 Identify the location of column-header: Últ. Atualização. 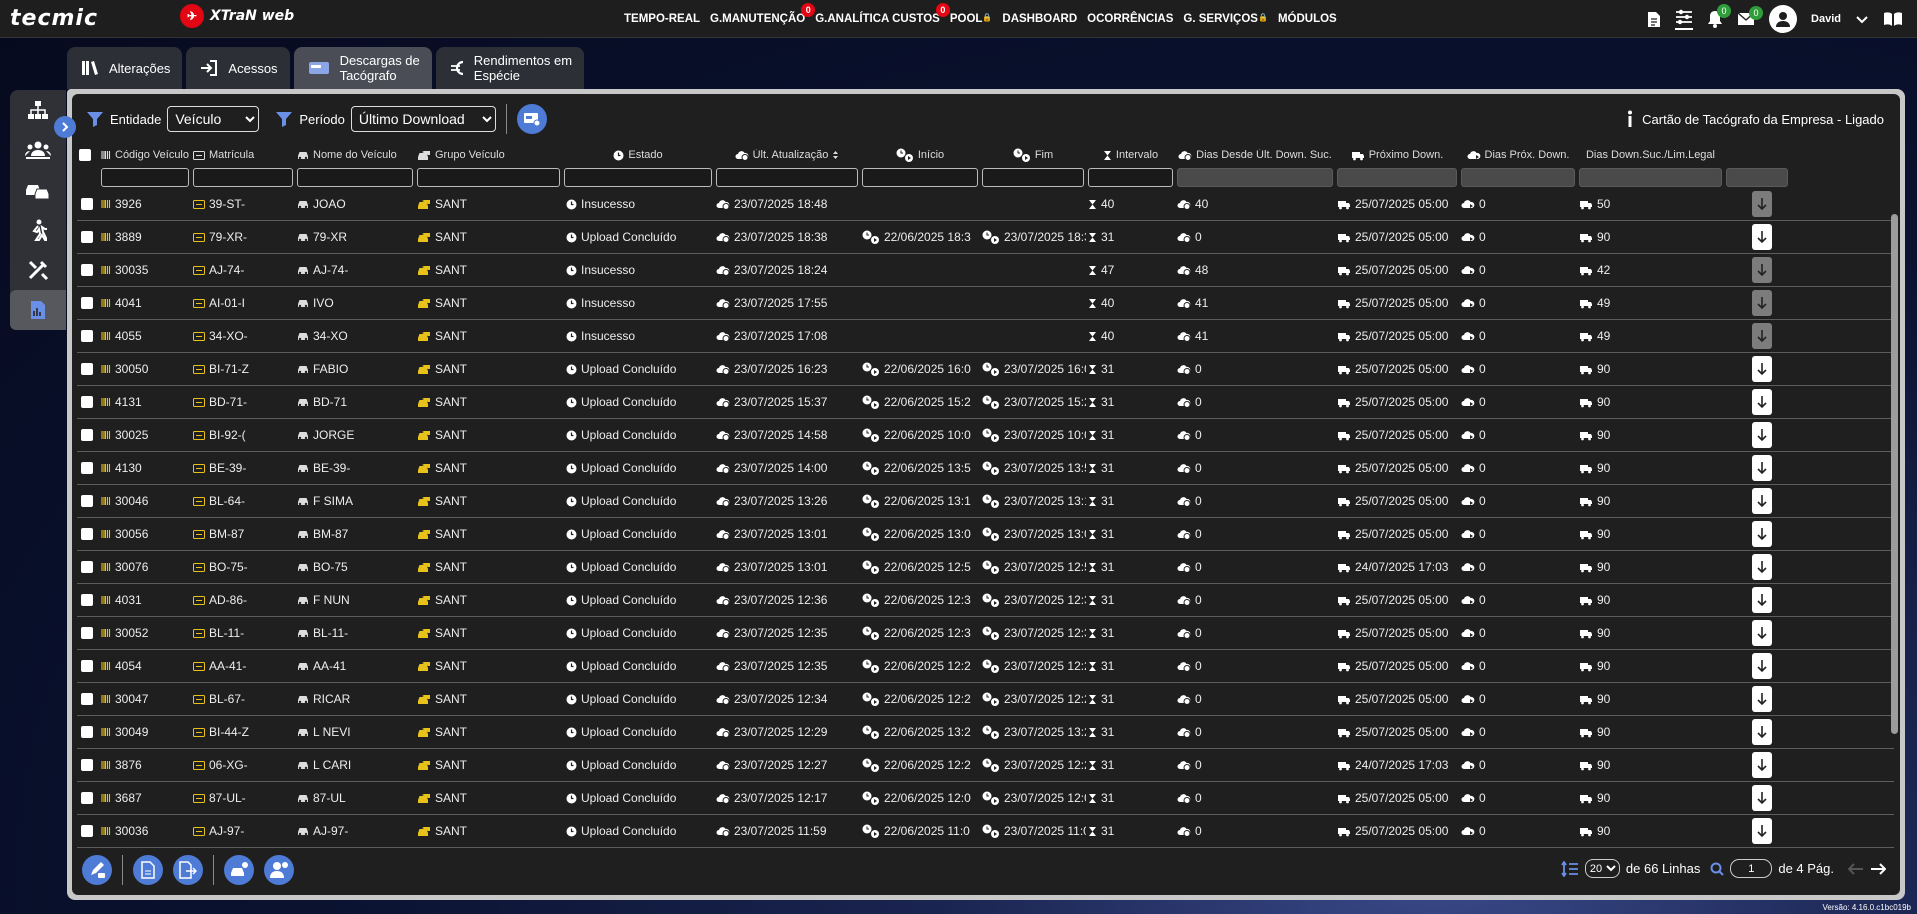
(787, 155).